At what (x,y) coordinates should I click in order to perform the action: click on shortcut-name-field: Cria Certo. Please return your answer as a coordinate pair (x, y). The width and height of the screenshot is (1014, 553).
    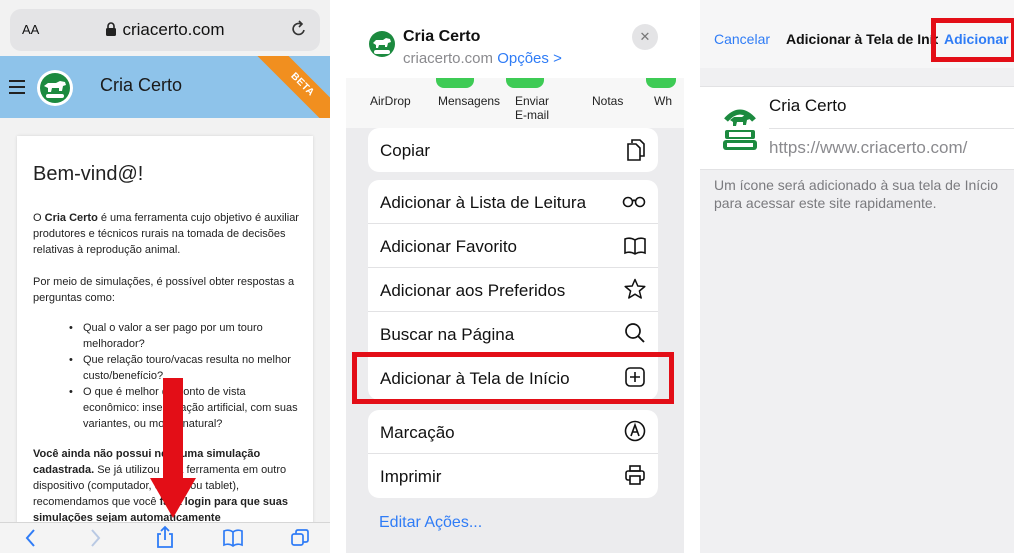
    Looking at the image, I should click on (807, 106).